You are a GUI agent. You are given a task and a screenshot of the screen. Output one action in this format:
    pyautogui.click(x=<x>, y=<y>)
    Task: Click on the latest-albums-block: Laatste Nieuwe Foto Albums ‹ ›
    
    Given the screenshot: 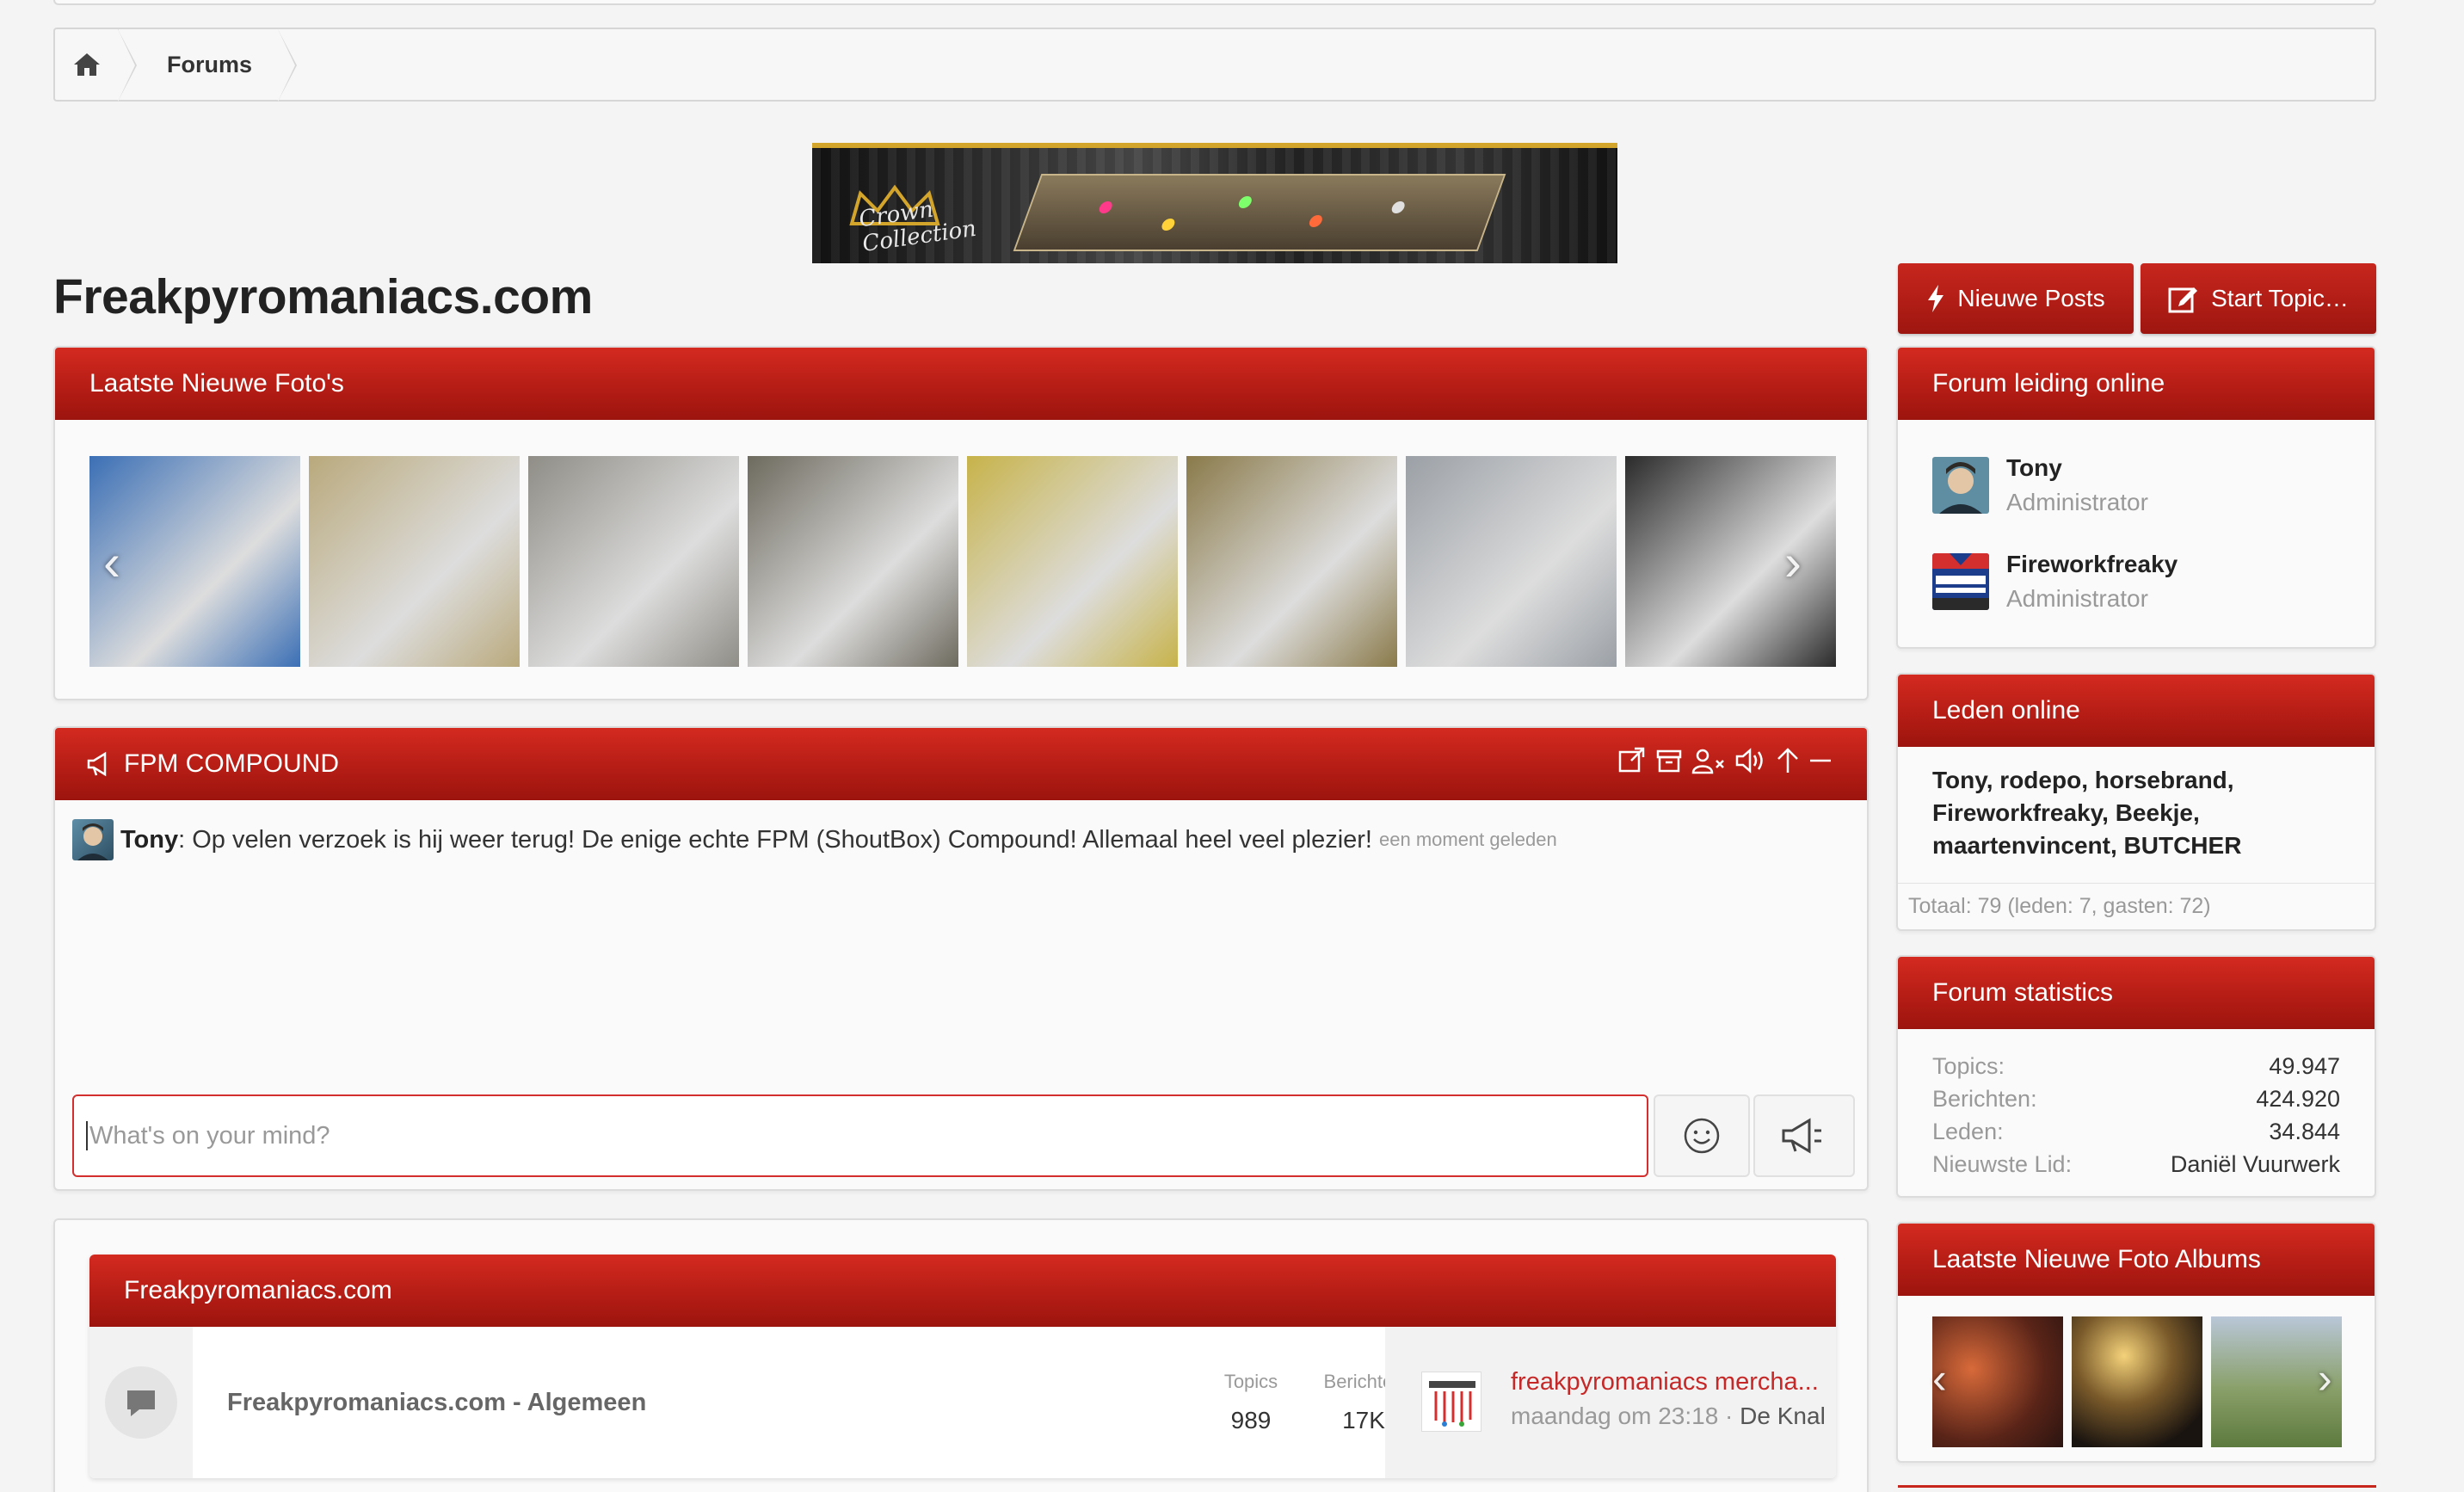 What is the action you would take?
    pyautogui.click(x=2136, y=1343)
    